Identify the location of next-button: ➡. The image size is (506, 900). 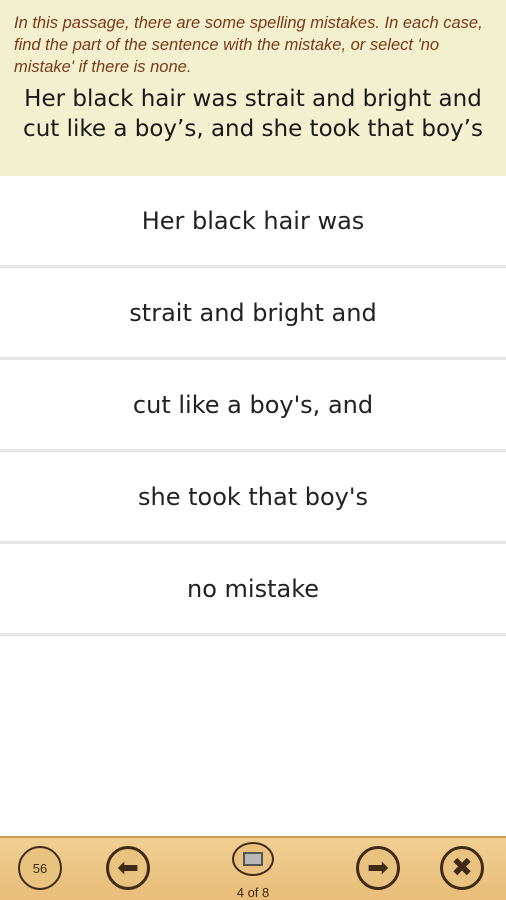
(378, 868).